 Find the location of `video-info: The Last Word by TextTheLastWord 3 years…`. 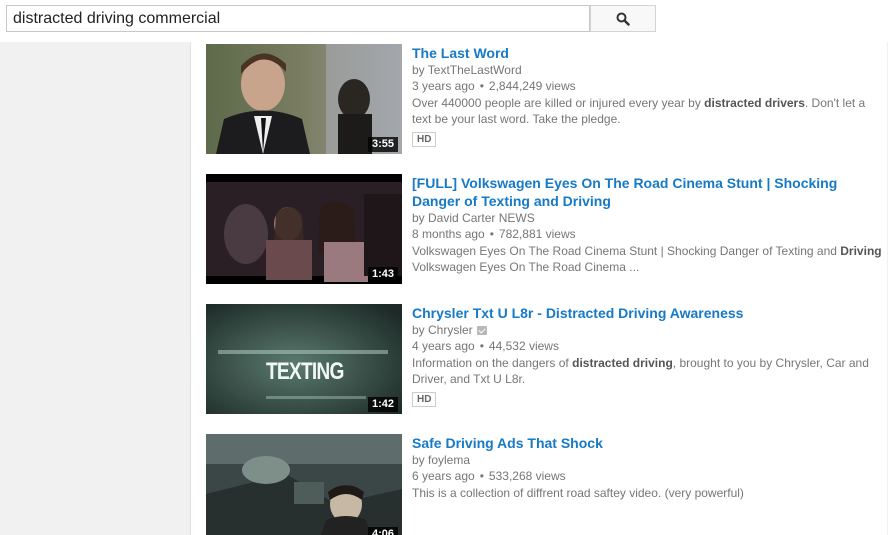

video-info: The Last Word by TextTheLastWord 3 years… is located at coordinates (647, 95).